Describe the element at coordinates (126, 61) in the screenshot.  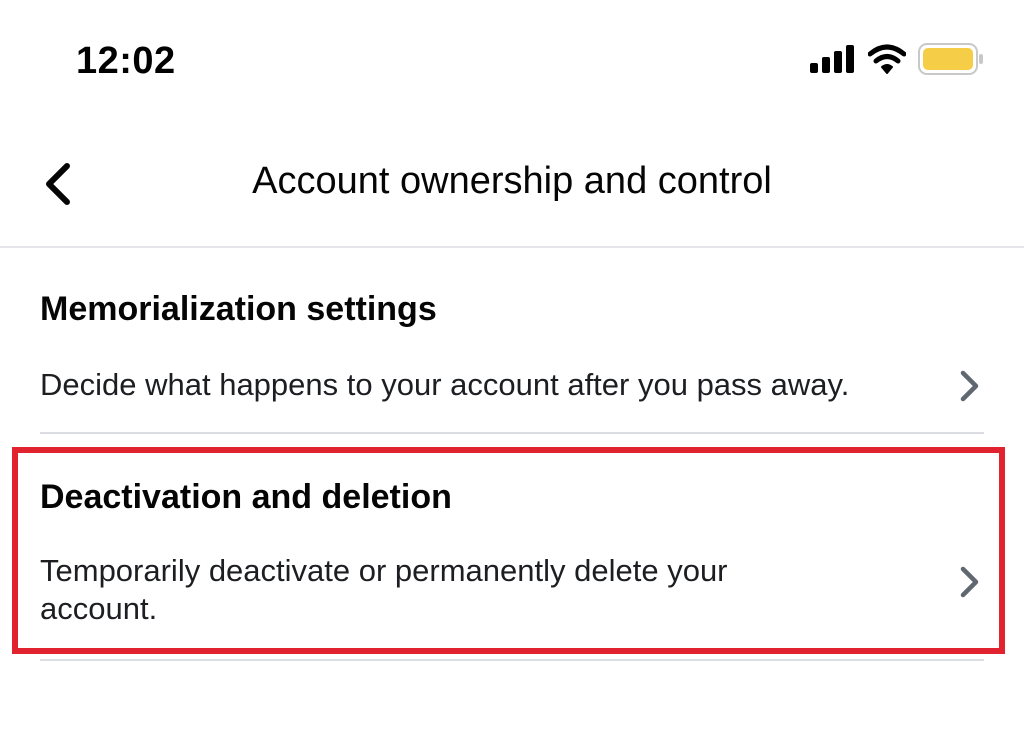
I see `status-time: 12:02` at that location.